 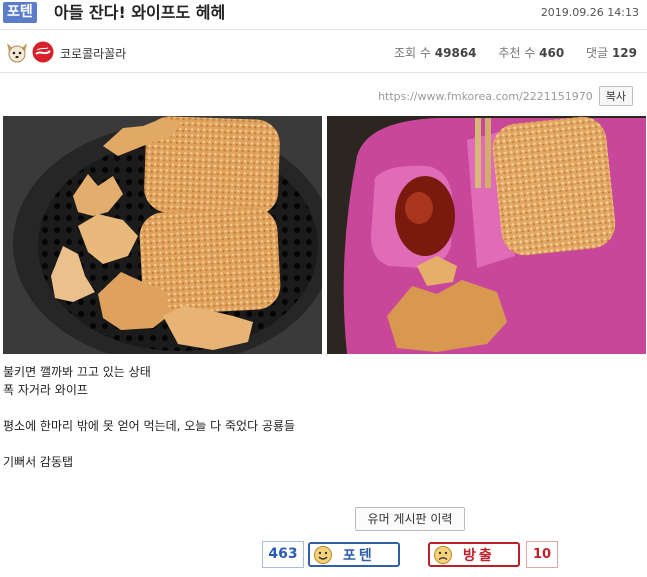 I want to click on downvote-count: 10, so click(x=542, y=554).